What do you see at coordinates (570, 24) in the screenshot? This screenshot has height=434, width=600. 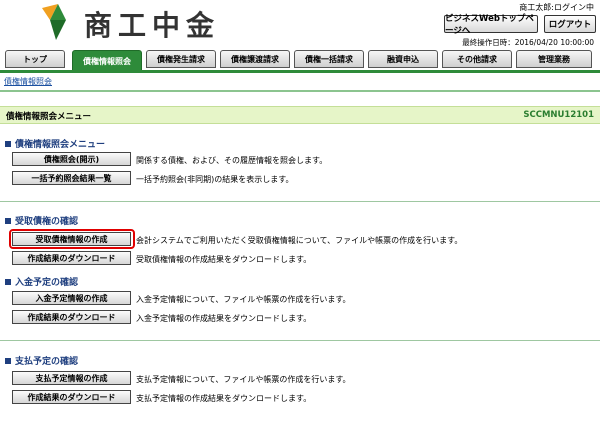 I see `logout-button: ログアウト` at bounding box center [570, 24].